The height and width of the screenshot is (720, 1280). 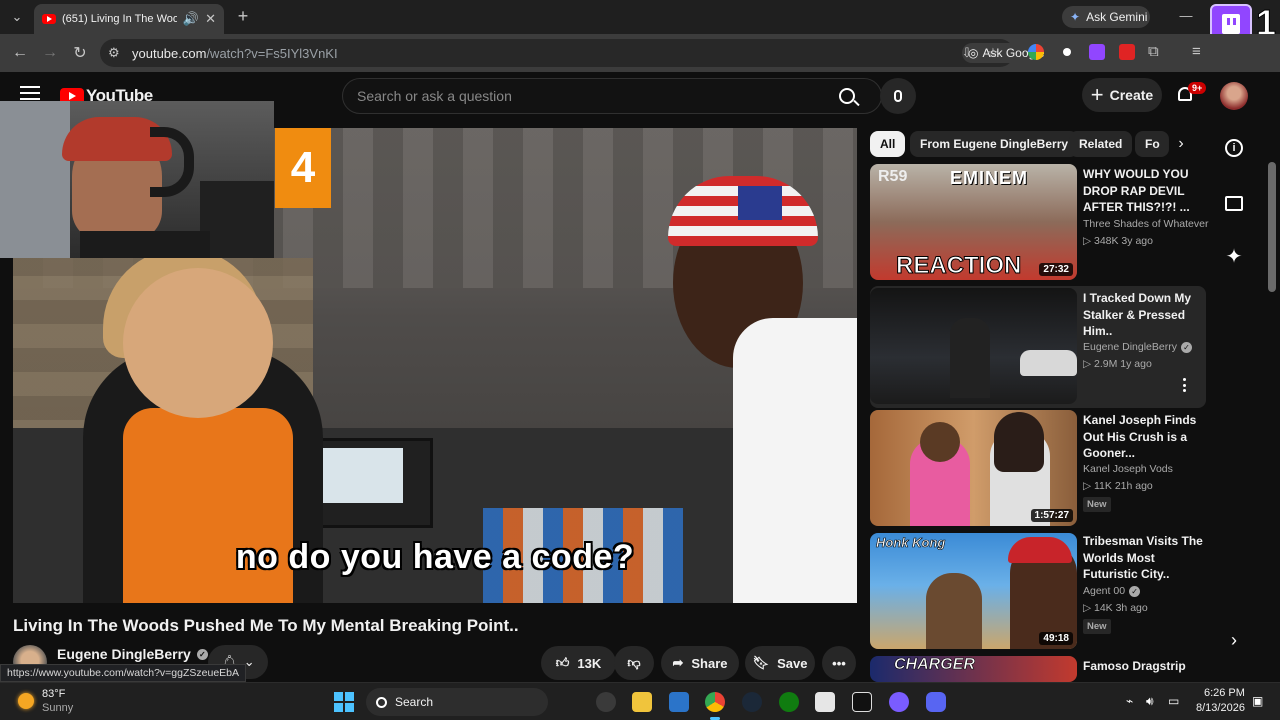 I want to click on search-placeholder: Search or ask a question, so click(x=434, y=96).